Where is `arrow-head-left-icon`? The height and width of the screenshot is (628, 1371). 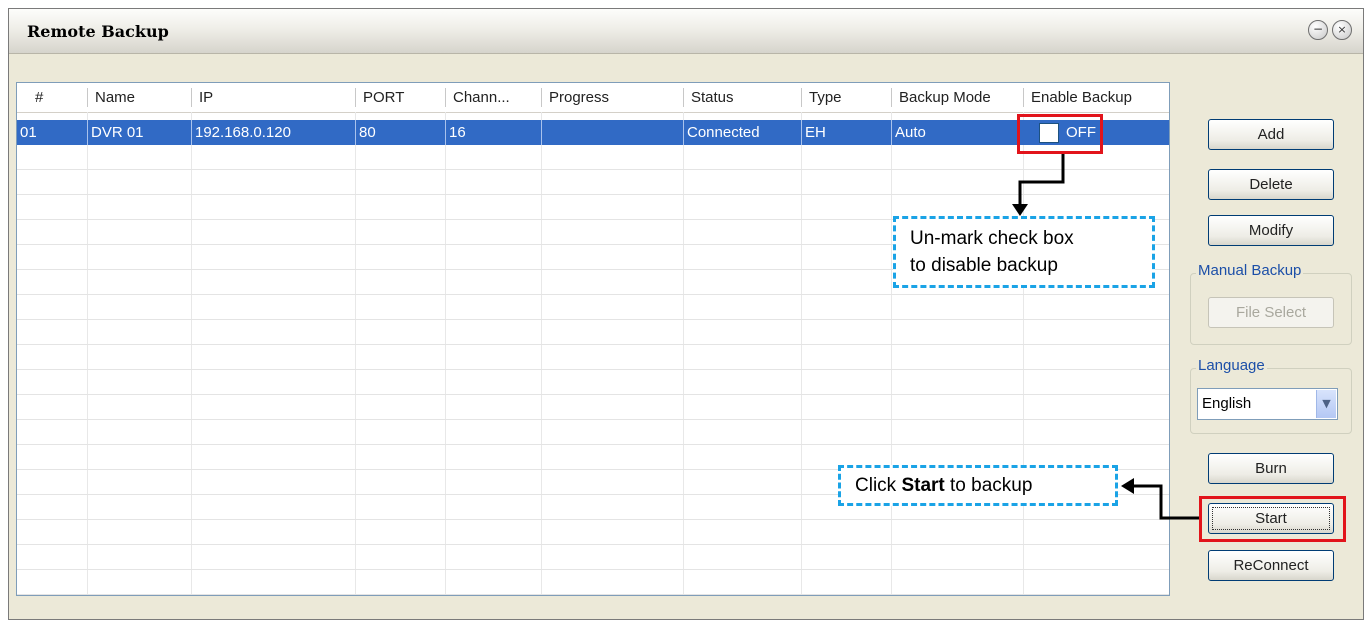
arrow-head-left-icon is located at coordinates (1127, 486).